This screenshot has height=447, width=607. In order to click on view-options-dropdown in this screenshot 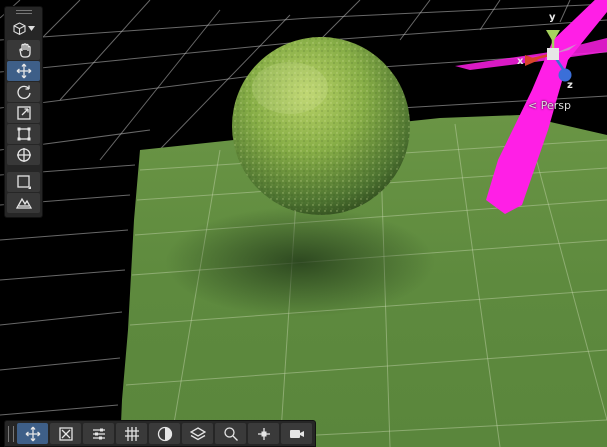, I will do `click(23, 28)`.